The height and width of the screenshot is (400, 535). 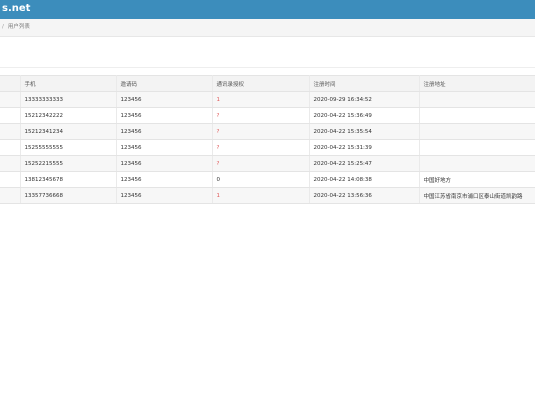 I want to click on cell-register-time: 2020-04-22 15:25:47, so click(x=364, y=163).